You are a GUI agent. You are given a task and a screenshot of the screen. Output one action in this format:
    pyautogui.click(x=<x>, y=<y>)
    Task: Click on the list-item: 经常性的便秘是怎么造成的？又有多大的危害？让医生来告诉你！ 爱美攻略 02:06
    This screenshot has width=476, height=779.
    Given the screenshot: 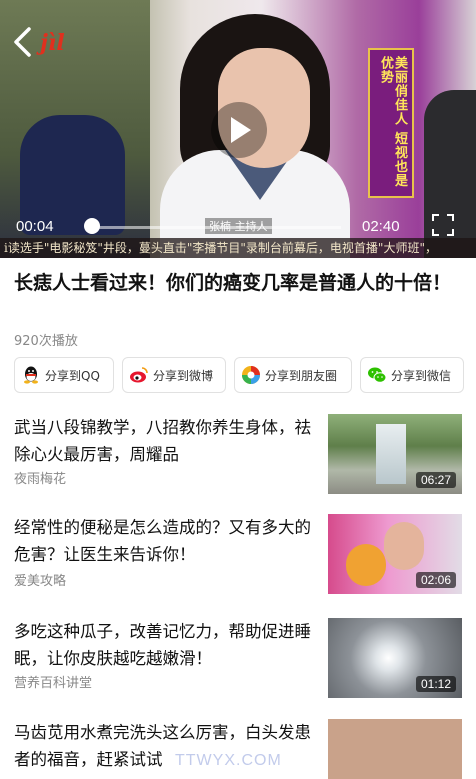 What is the action you would take?
    pyautogui.click(x=239, y=564)
    